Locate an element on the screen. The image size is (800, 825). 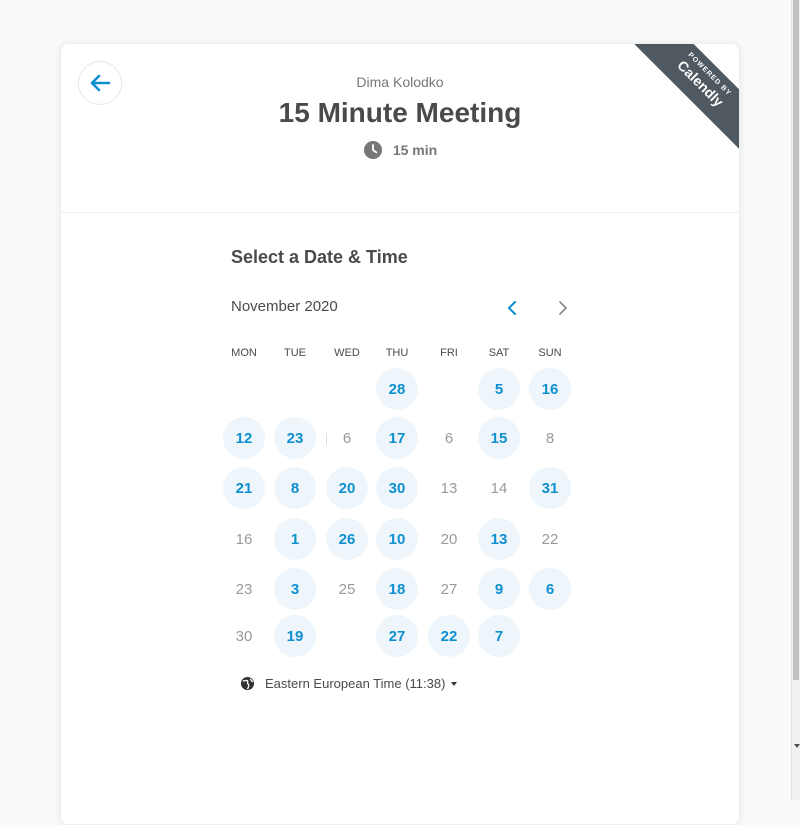
scrollbar-thumb is located at coordinates (796, 340).